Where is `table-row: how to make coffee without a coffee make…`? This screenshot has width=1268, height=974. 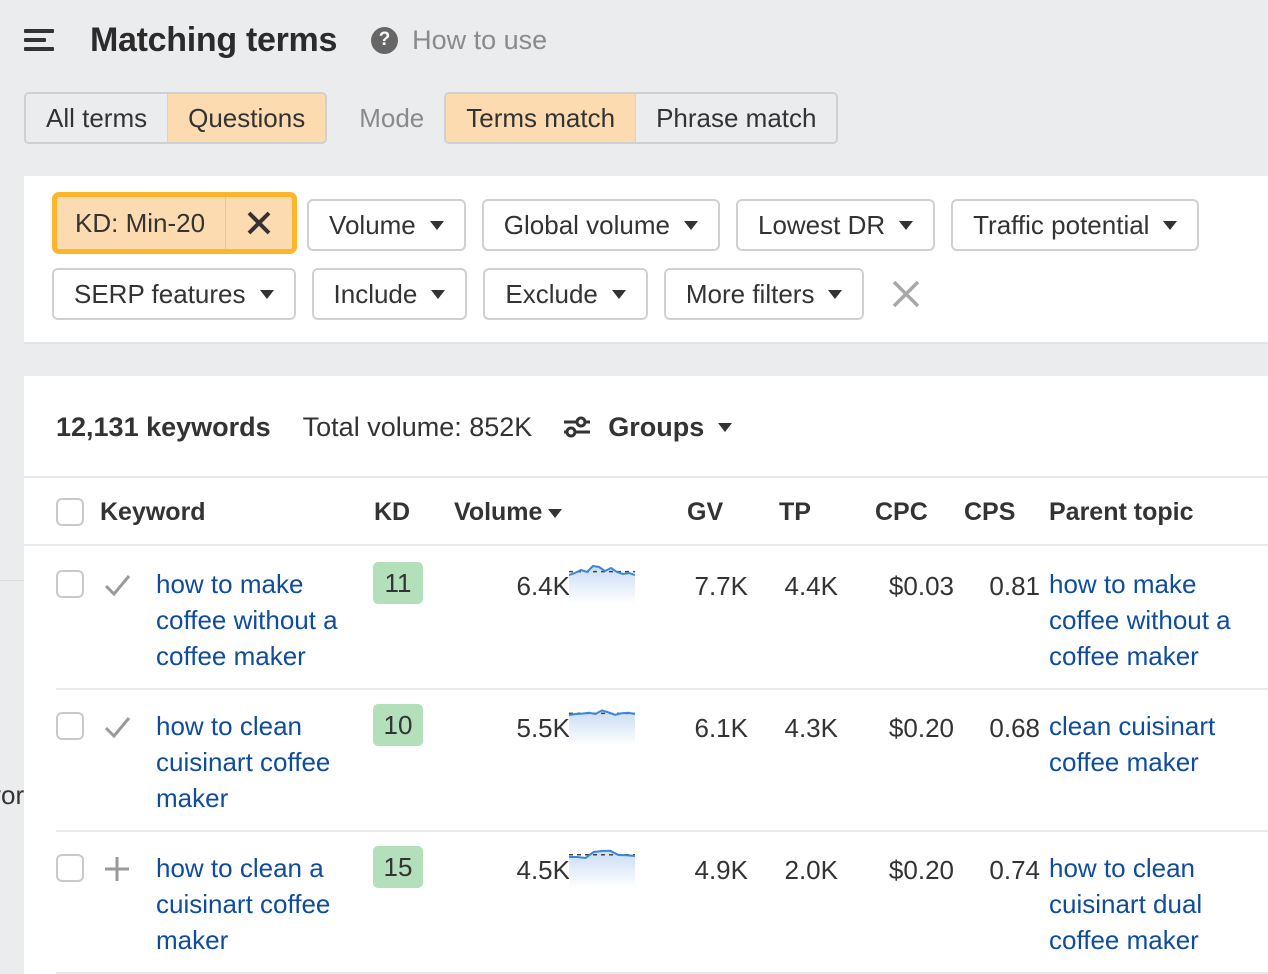 table-row: how to make coffee without a coffee make… is located at coordinates (662, 619).